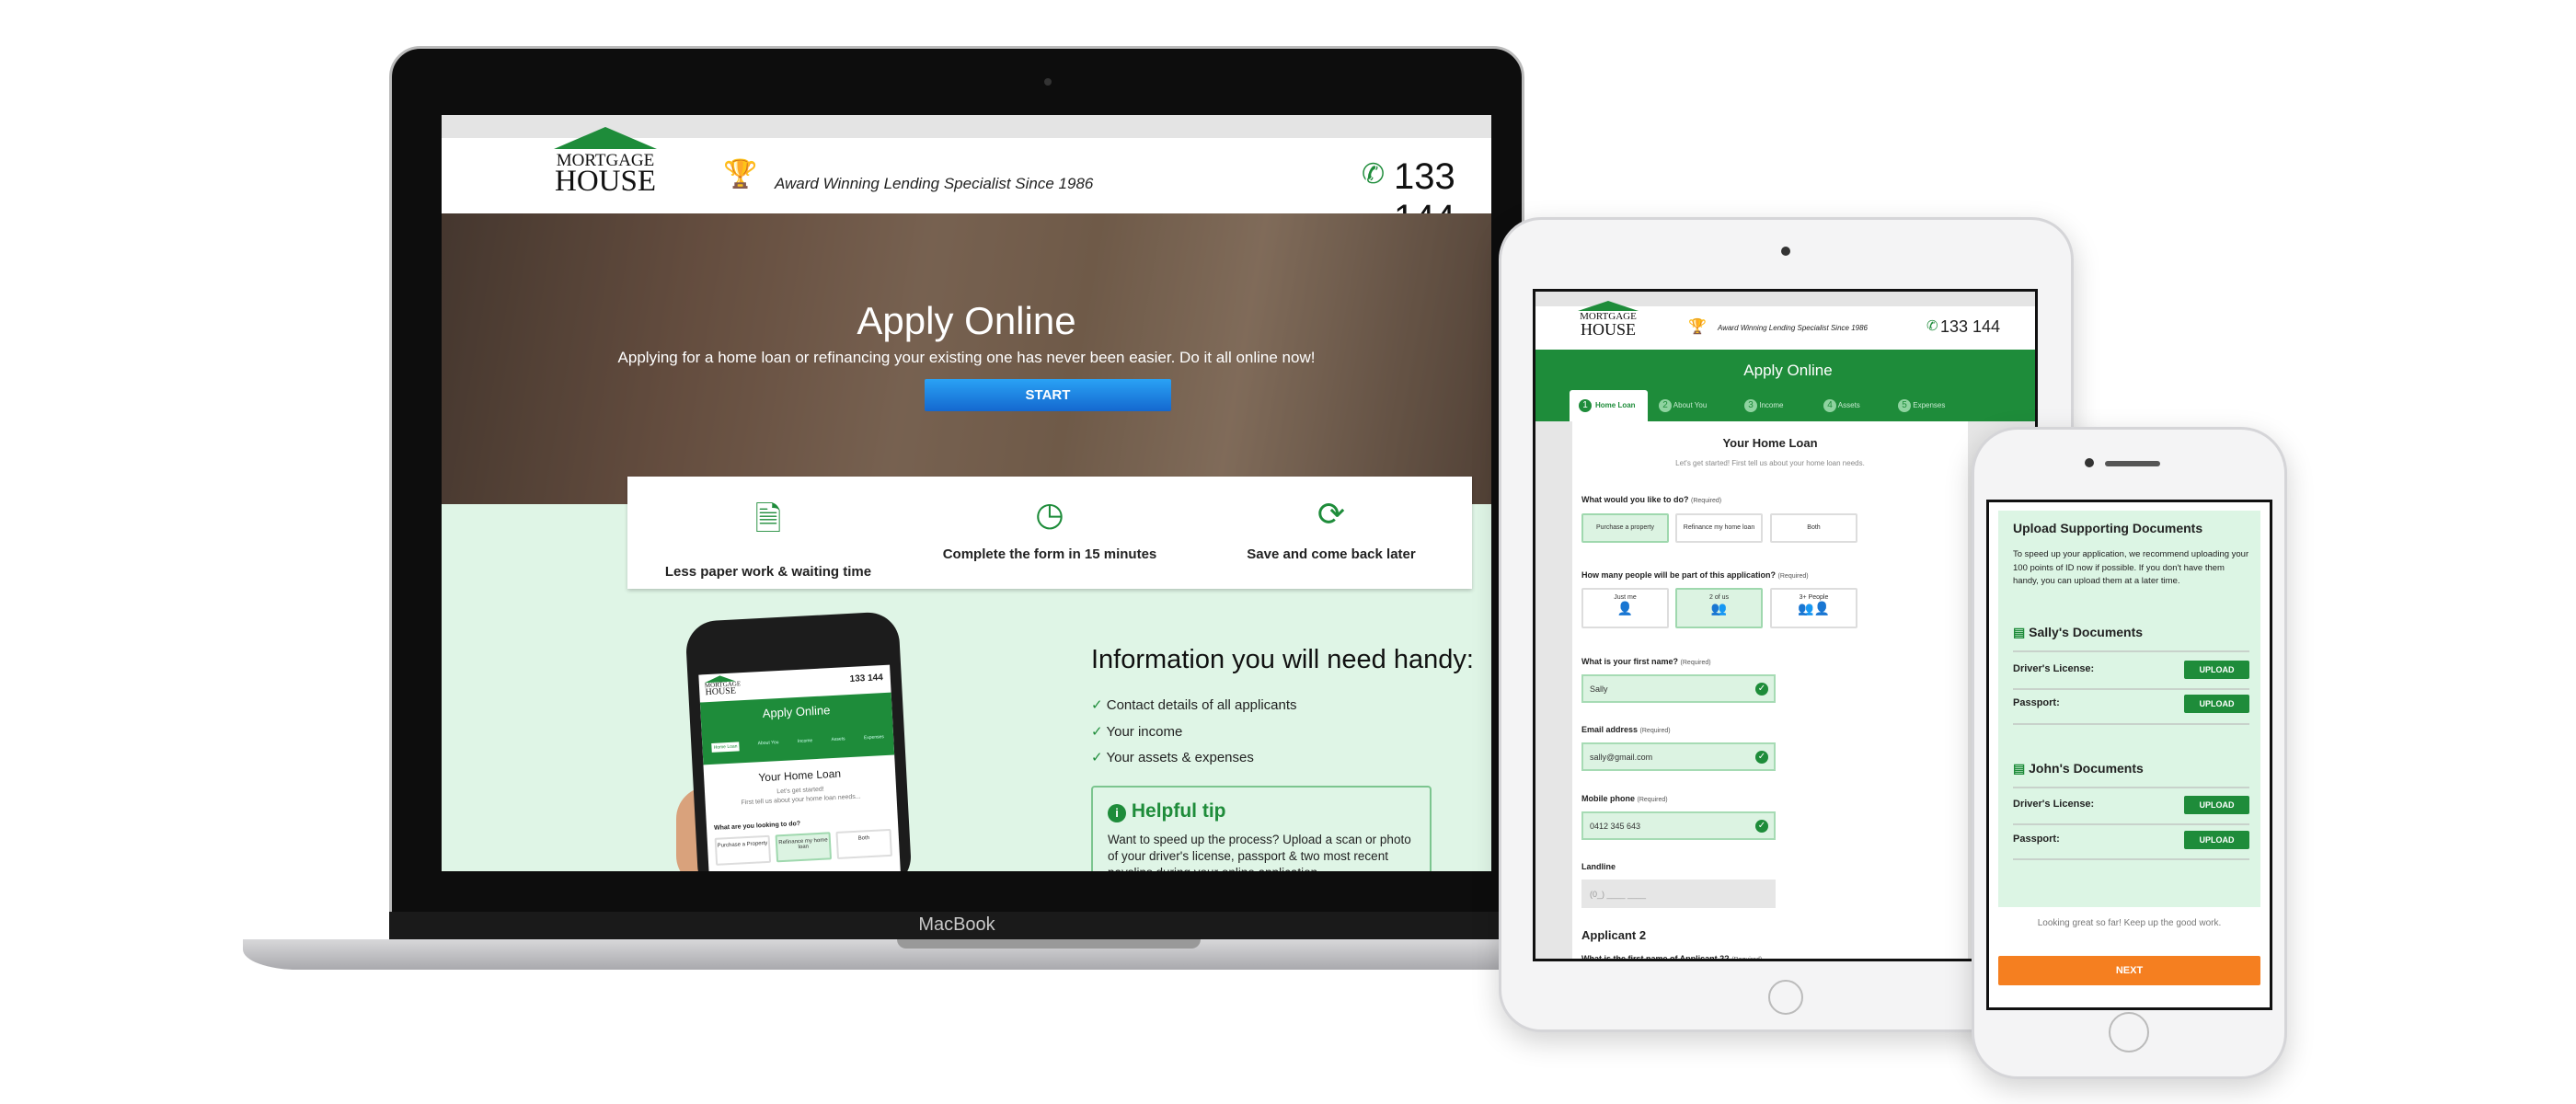 The image size is (2576, 1104). I want to click on feature-item: 🗎 Less paper work & waiting time, so click(768, 537).